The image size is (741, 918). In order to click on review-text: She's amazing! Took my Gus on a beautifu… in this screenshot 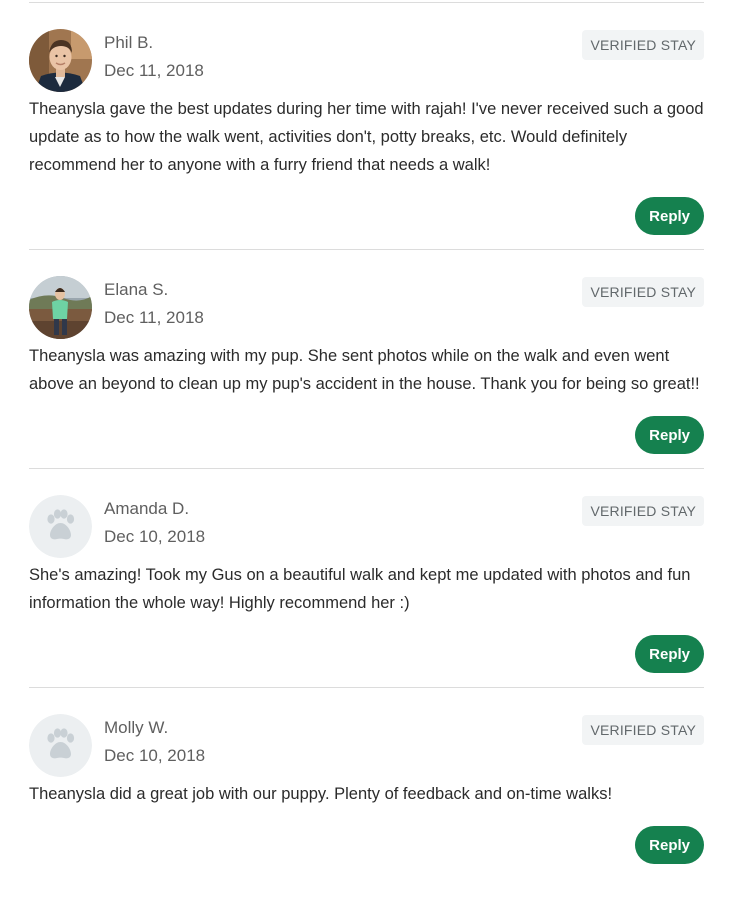, I will do `click(360, 589)`.